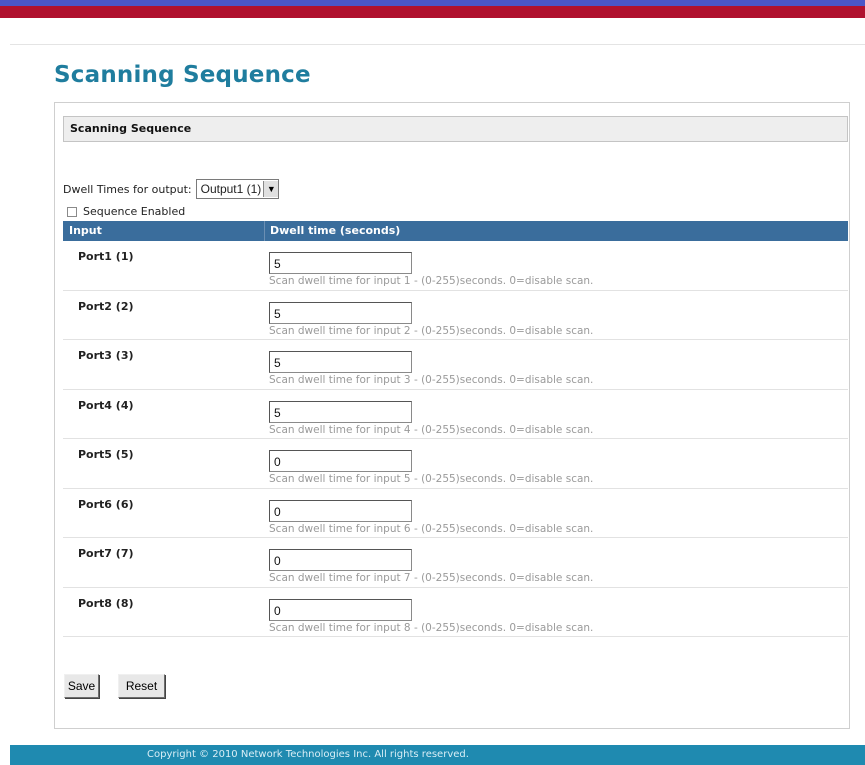 The width and height of the screenshot is (865, 765). I want to click on dwell-input-port7: 0, so click(340, 560).